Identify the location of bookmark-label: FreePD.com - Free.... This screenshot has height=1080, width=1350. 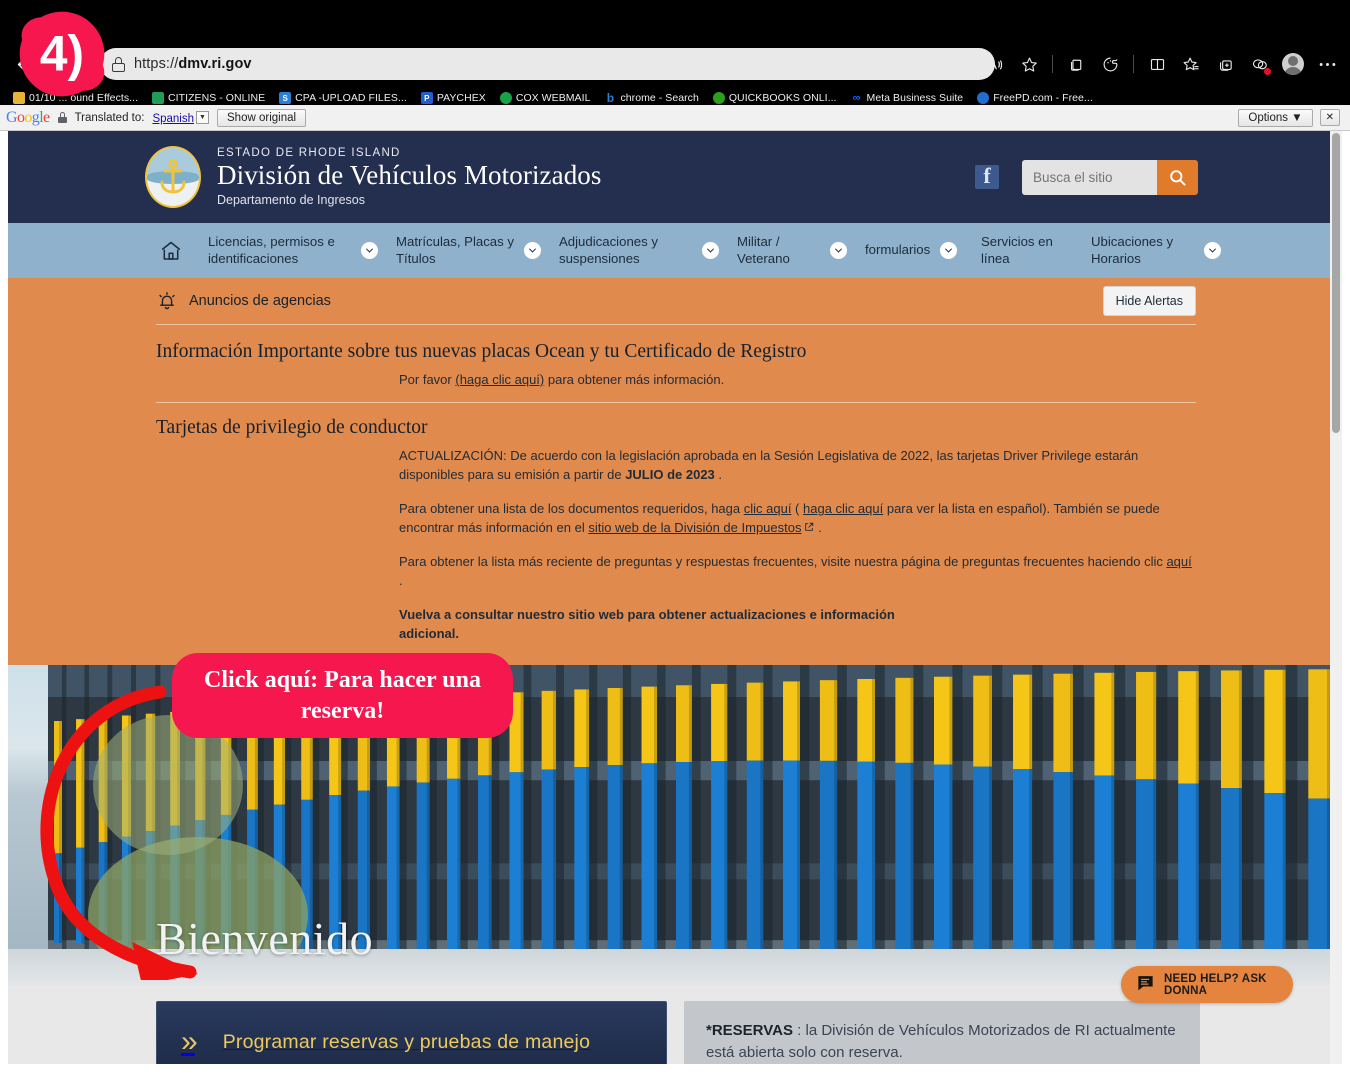
(1043, 98).